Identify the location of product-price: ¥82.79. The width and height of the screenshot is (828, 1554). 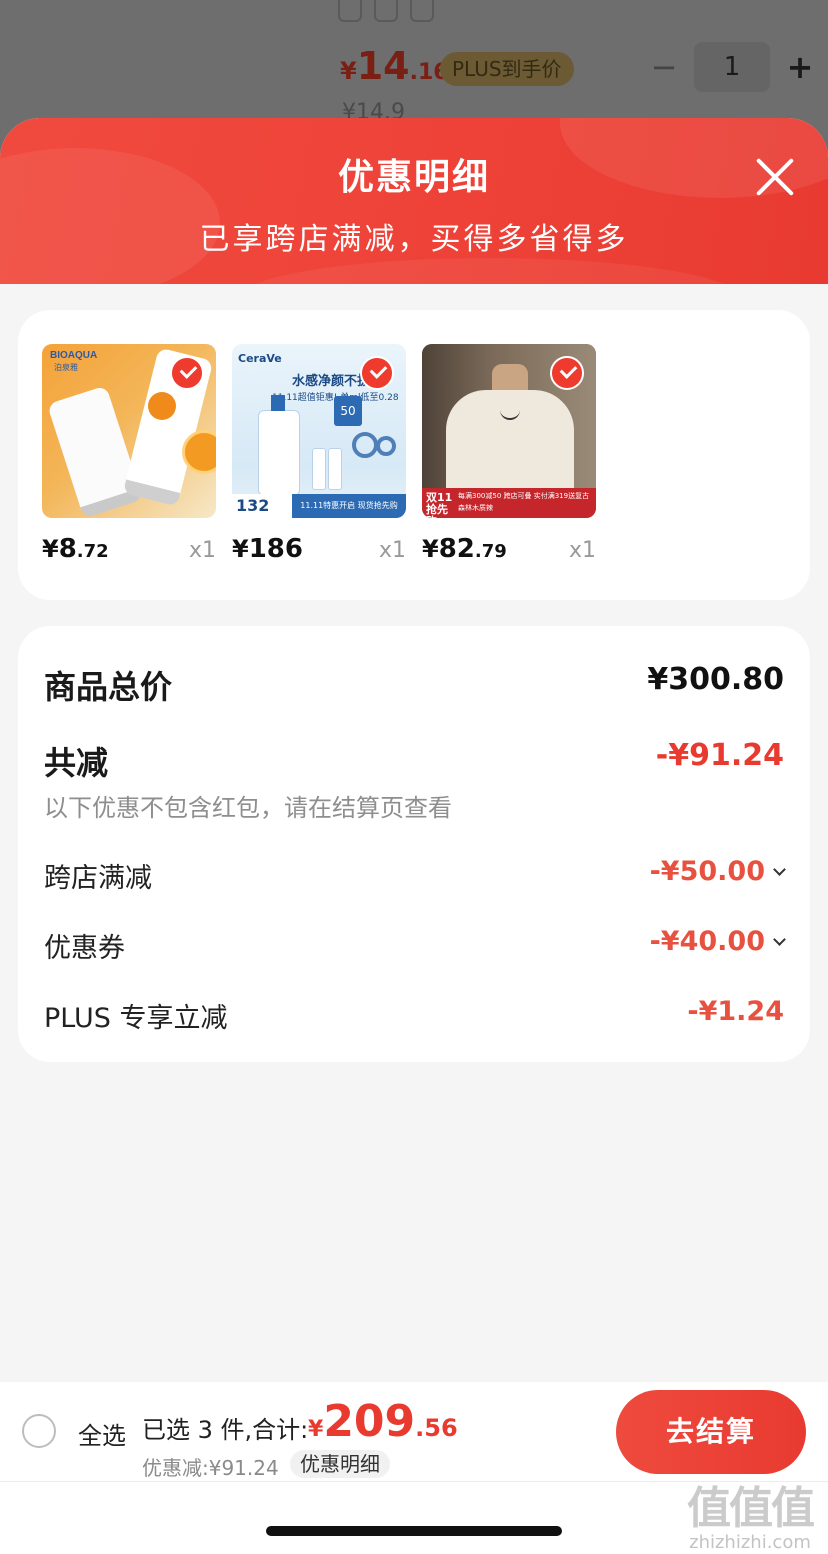
(464, 549).